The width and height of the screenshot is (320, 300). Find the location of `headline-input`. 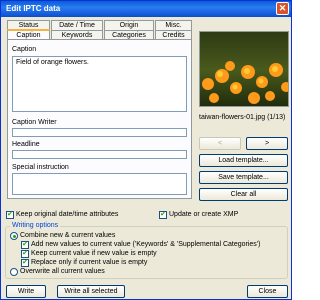

headline-input is located at coordinates (99, 154).